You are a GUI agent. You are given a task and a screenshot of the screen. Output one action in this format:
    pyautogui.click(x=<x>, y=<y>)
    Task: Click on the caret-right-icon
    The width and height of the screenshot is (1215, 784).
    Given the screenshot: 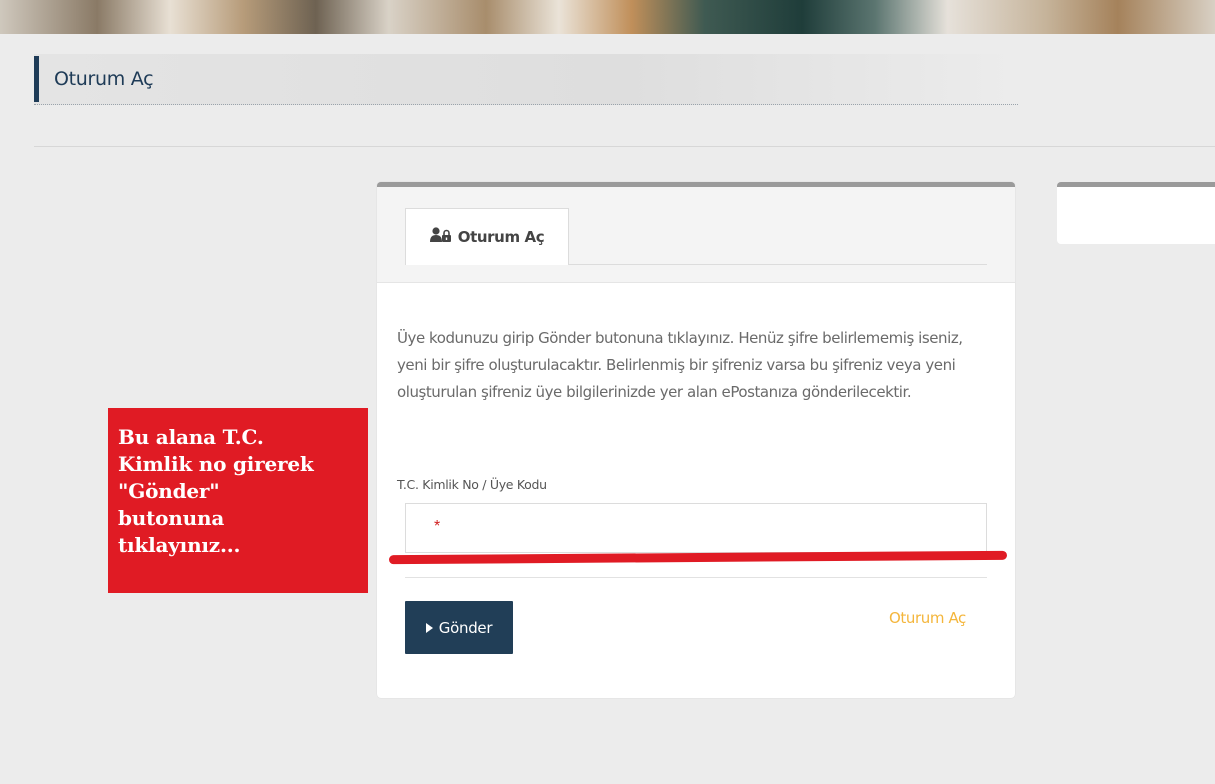 What is the action you would take?
    pyautogui.click(x=429, y=628)
    